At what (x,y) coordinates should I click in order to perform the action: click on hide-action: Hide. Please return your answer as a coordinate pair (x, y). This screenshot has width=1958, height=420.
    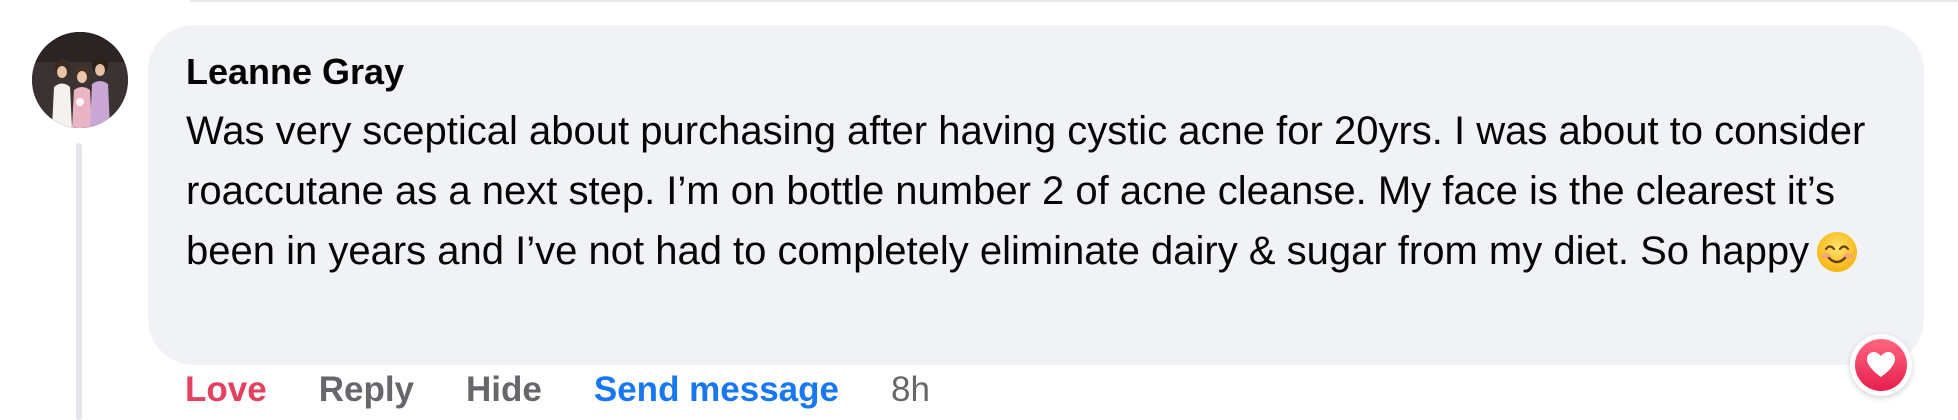
    Looking at the image, I should click on (504, 390).